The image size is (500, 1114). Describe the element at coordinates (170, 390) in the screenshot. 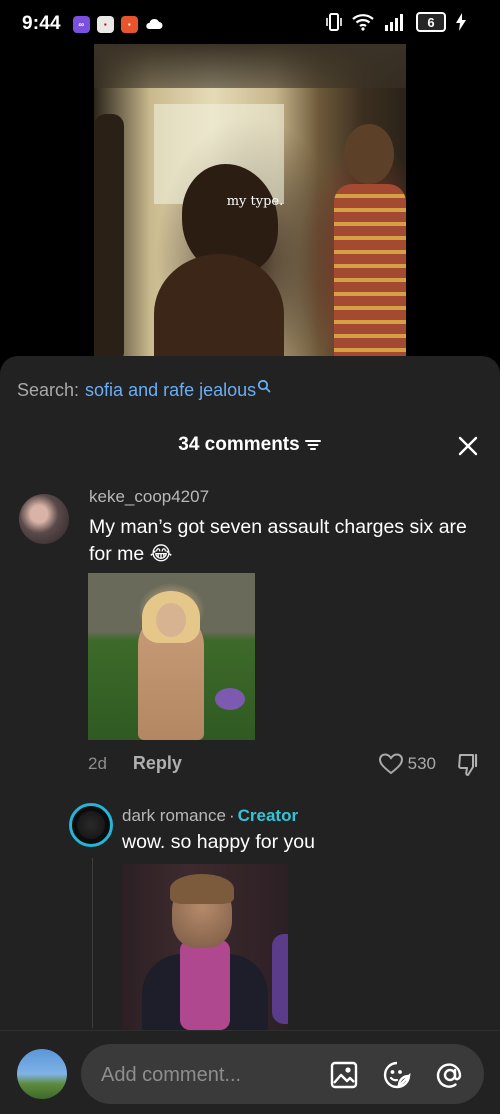

I see `search-query-link: sofia and rafe jealous` at that location.